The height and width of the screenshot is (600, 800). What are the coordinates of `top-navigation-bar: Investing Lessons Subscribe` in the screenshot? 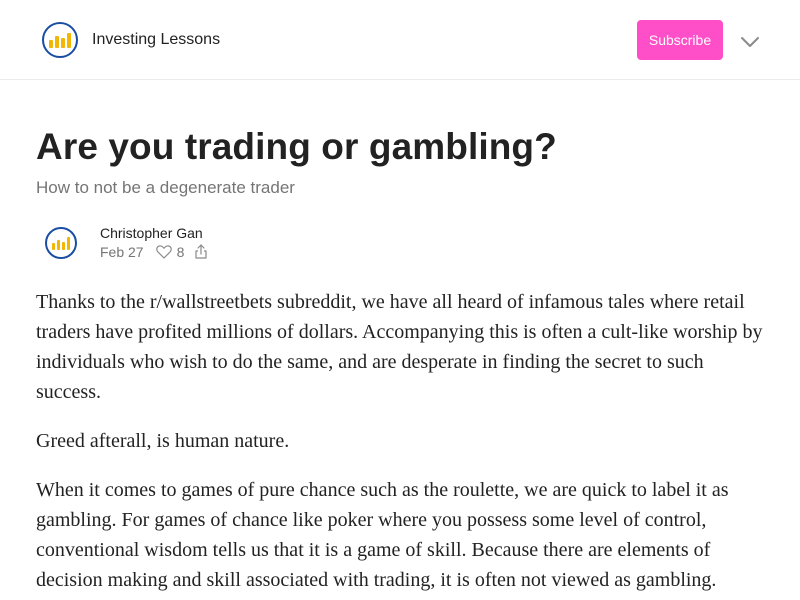 It's located at (400, 40).